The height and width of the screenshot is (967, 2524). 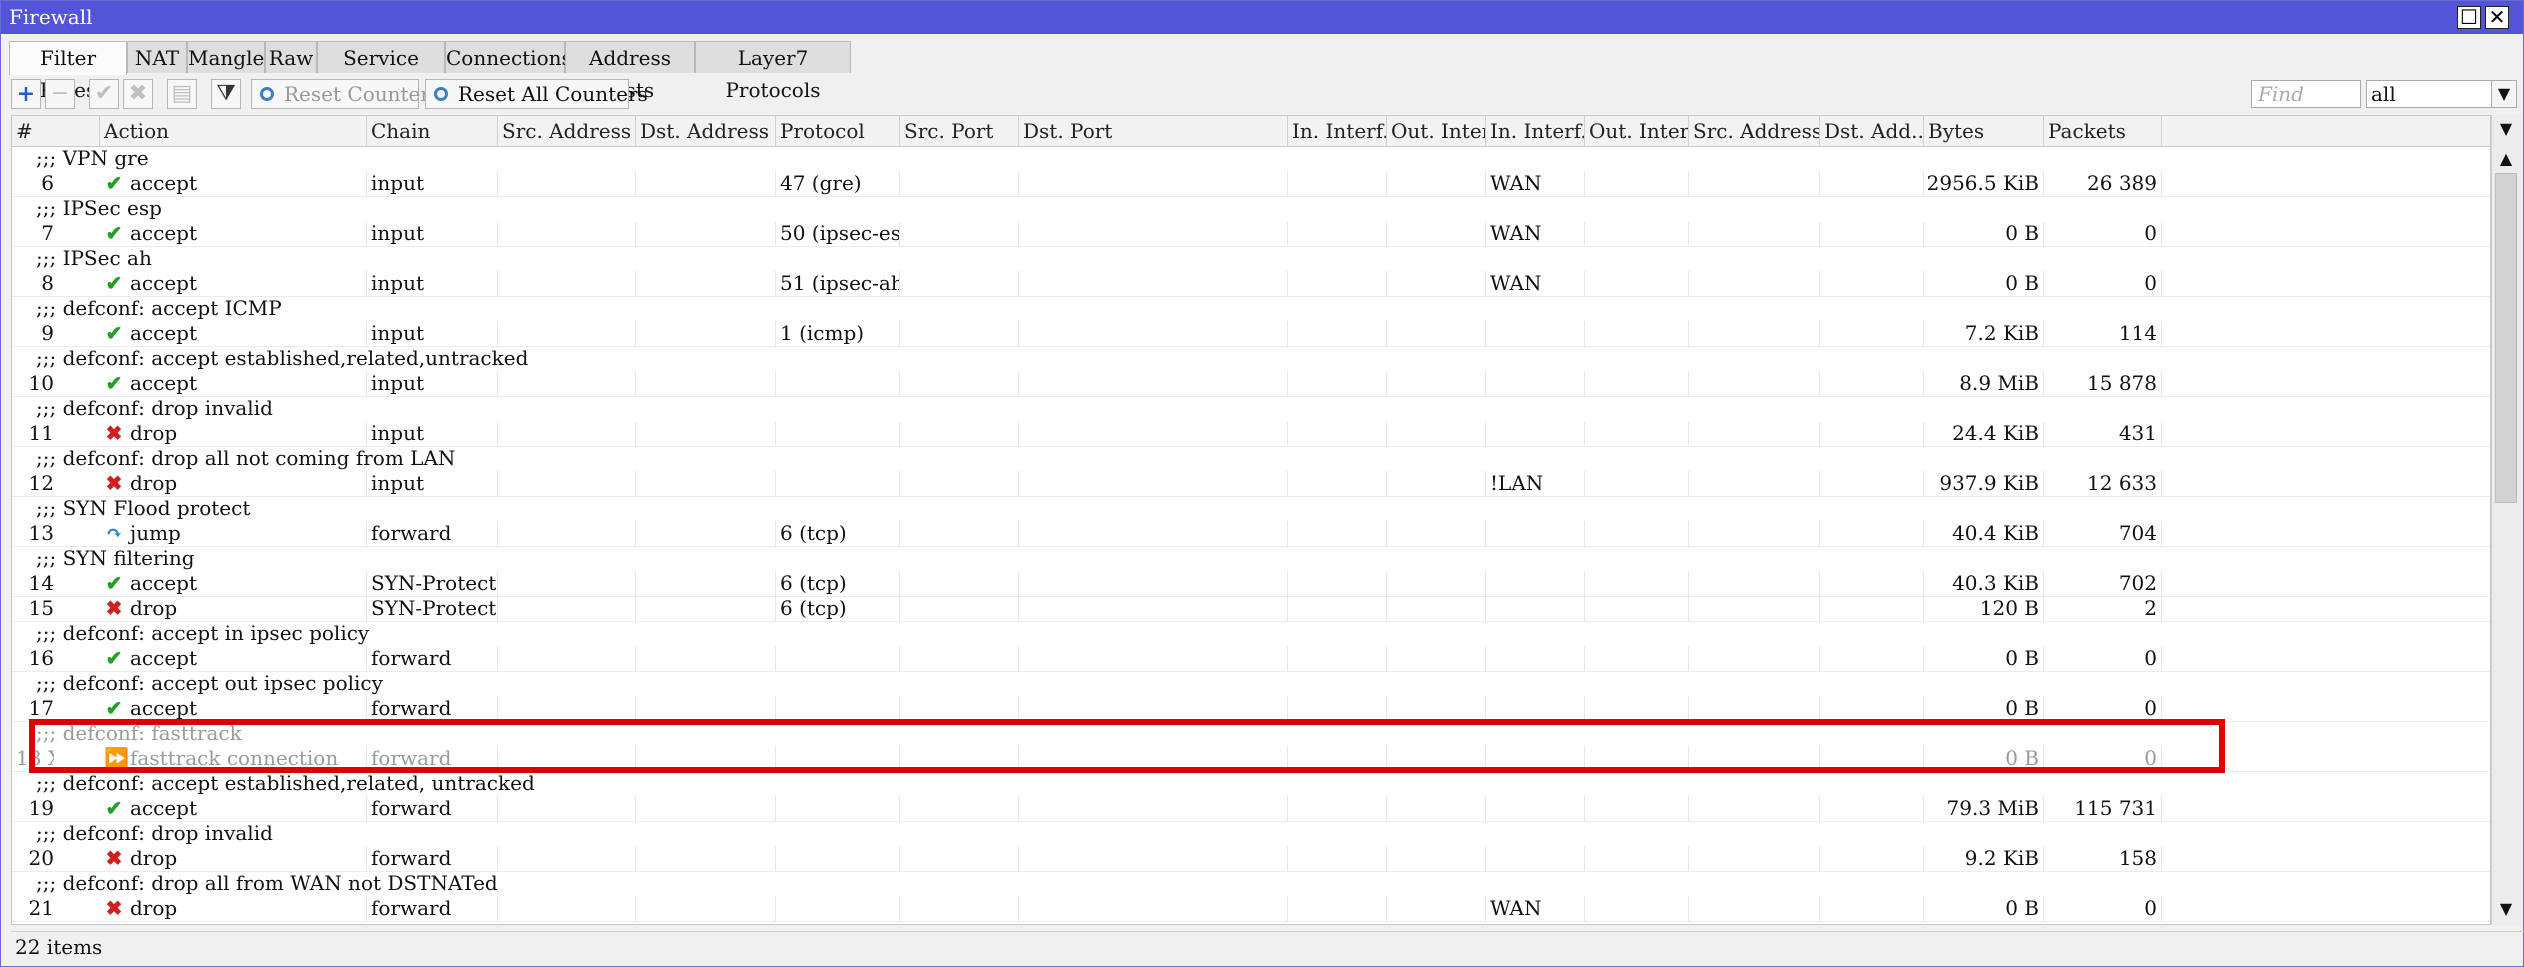 I want to click on maximize-button: ☐, so click(x=2469, y=17).